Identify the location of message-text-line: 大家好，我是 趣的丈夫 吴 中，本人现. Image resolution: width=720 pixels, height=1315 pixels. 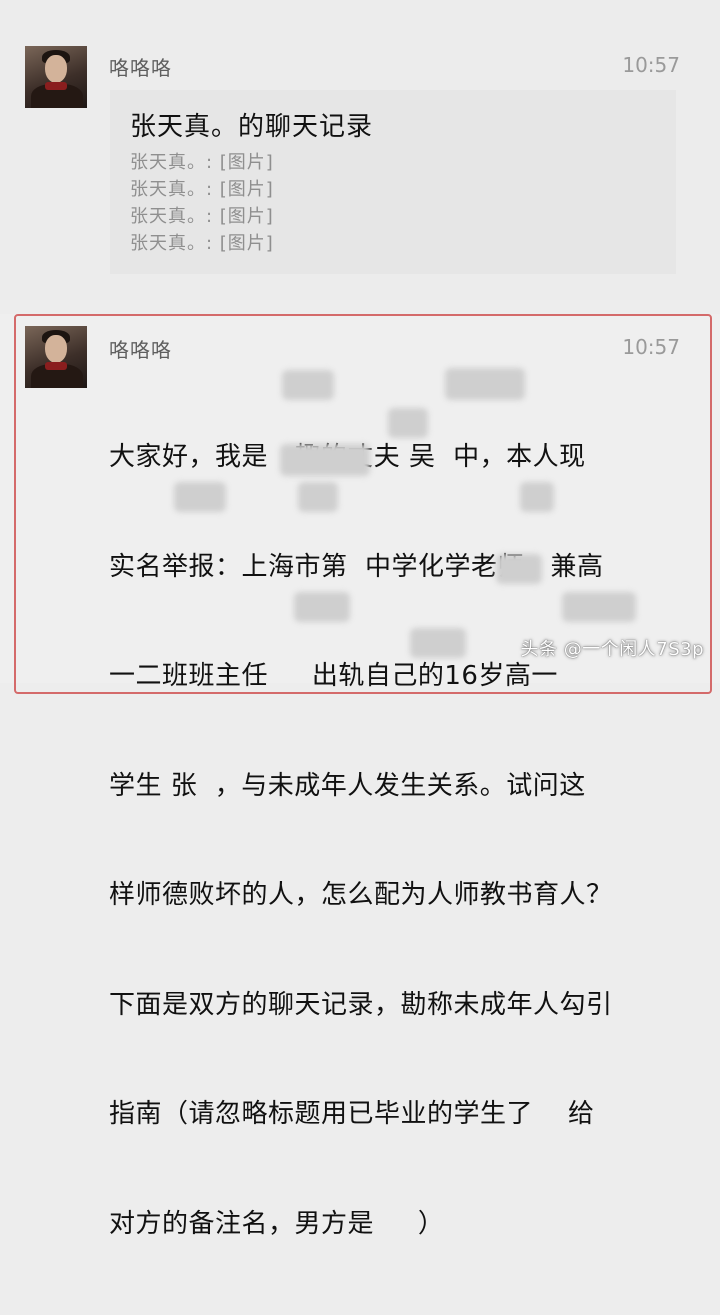
(347, 457).